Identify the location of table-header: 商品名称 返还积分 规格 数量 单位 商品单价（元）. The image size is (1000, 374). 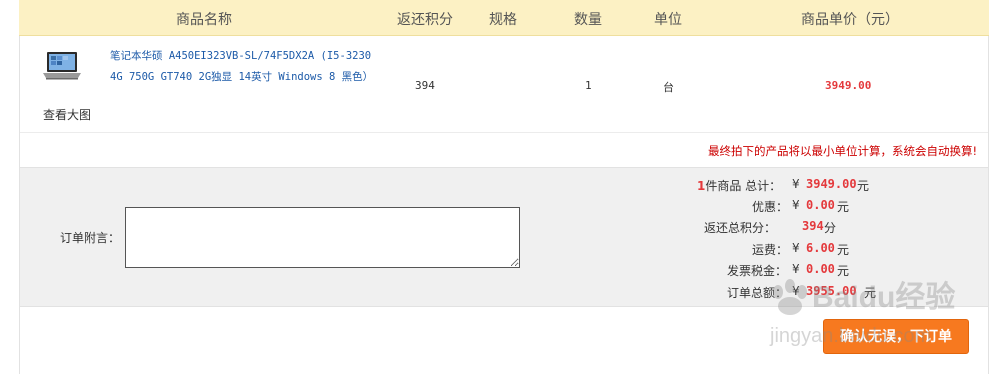
(504, 18).